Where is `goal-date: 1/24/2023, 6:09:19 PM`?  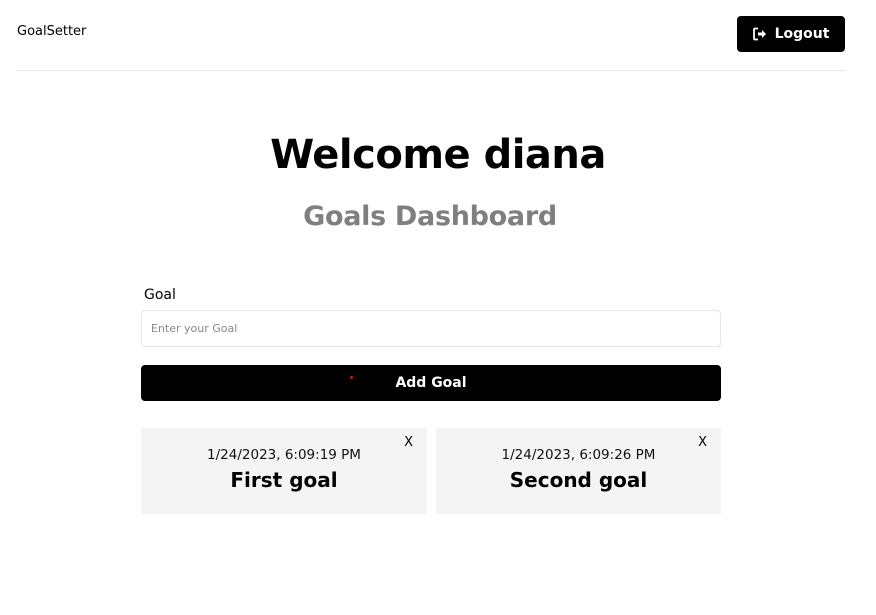
goal-date: 1/24/2023, 6:09:19 PM is located at coordinates (284, 455).